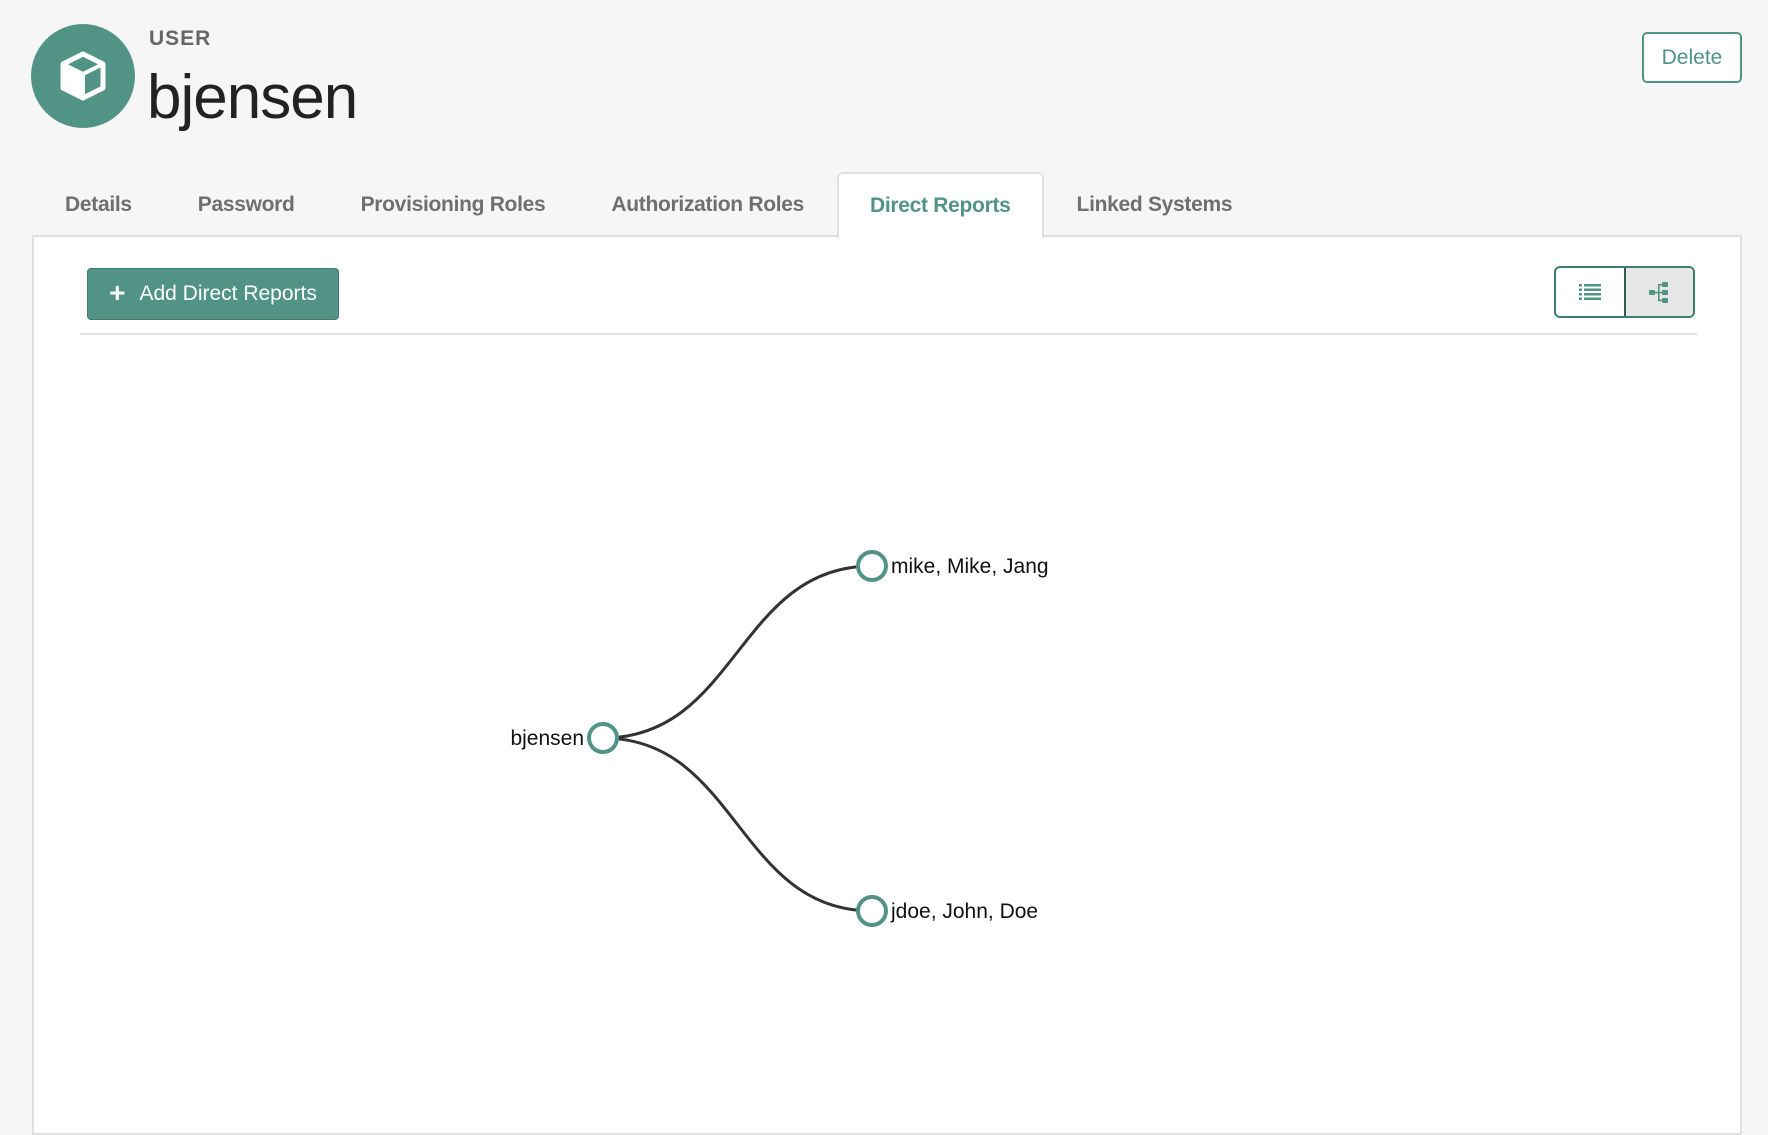  I want to click on list-icon, so click(1589, 292).